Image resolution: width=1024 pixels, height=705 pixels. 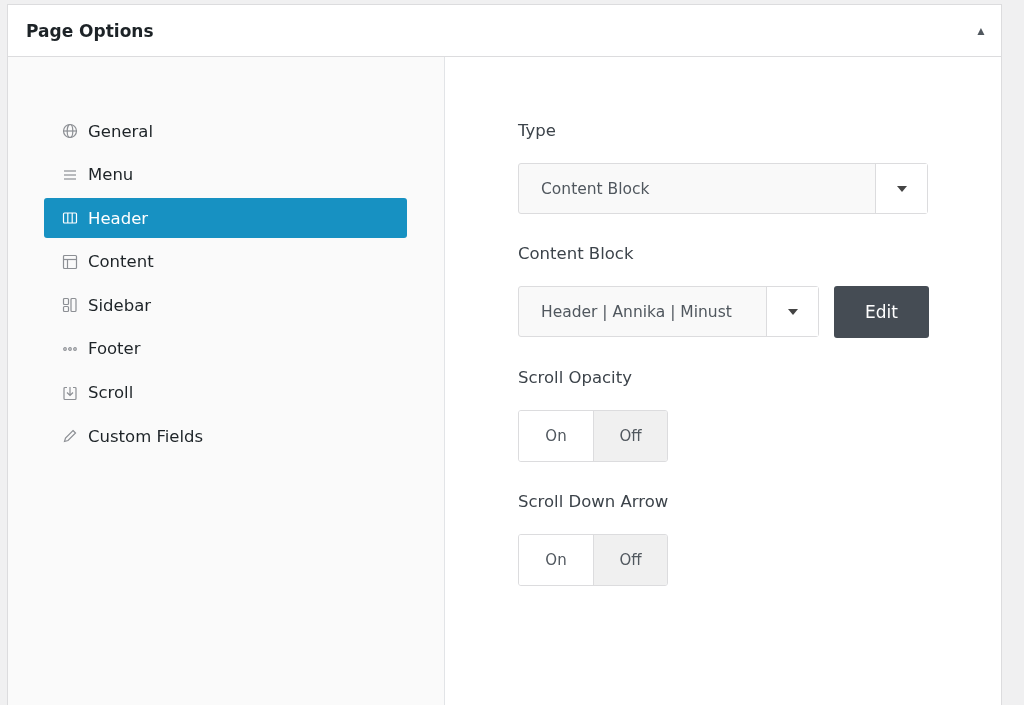 What do you see at coordinates (70, 348) in the screenshot?
I see `dots-icon` at bounding box center [70, 348].